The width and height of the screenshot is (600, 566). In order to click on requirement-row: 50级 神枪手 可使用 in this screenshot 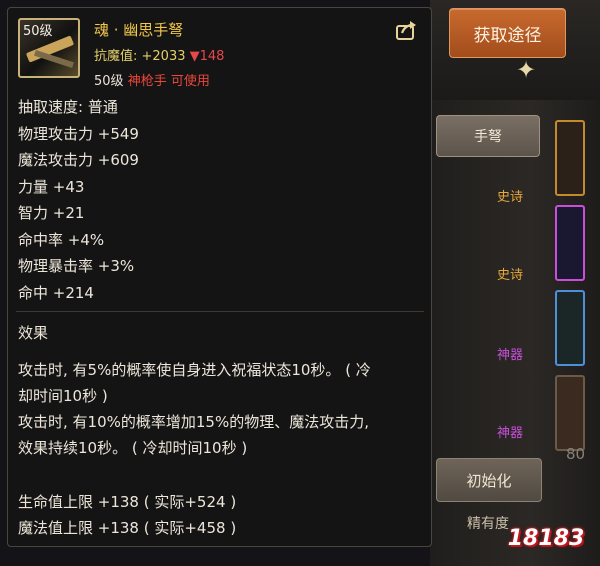, I will do `click(152, 79)`.